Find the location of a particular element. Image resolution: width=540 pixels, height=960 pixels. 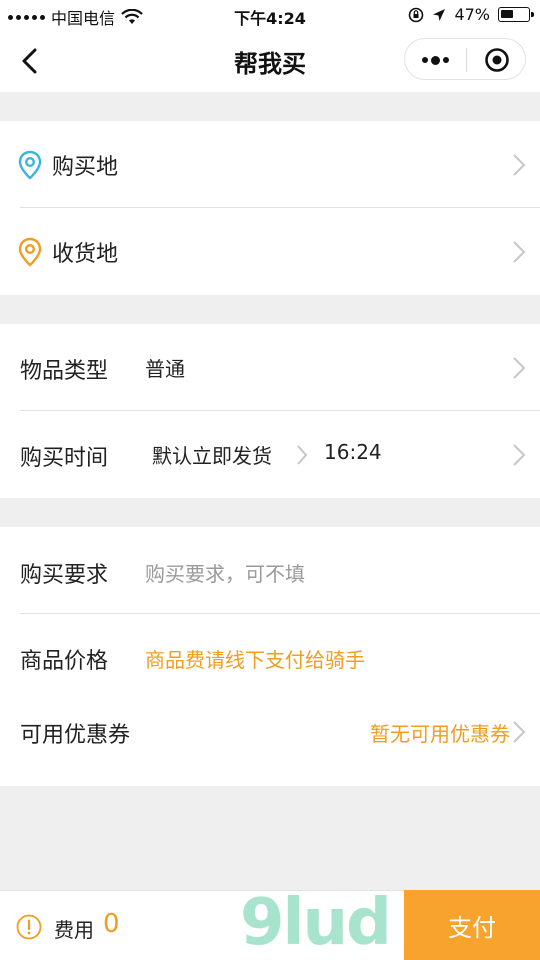

exclamation-circle-icon is located at coordinates (29, 927).